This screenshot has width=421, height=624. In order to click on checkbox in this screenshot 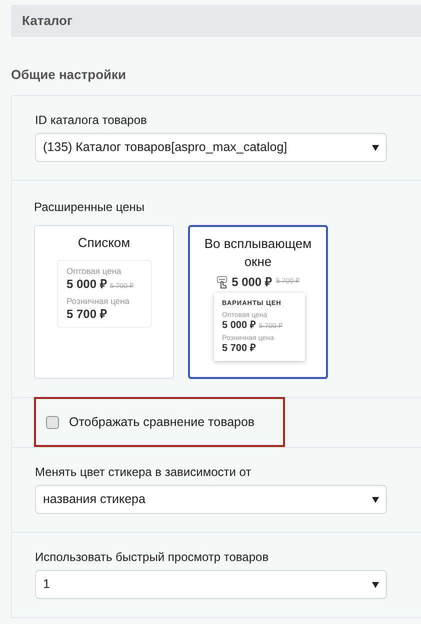, I will do `click(52, 422)`.